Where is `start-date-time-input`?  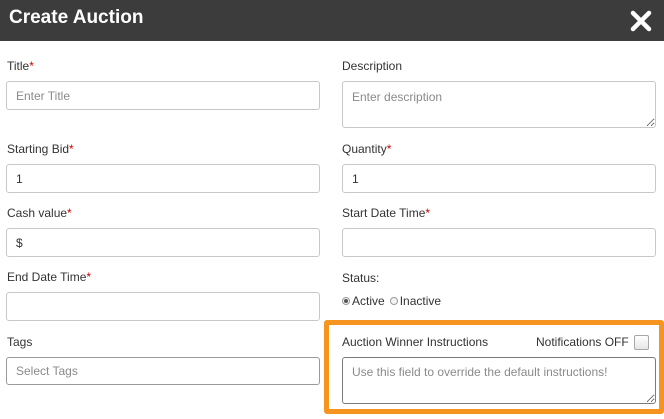 start-date-time-input is located at coordinates (499, 242).